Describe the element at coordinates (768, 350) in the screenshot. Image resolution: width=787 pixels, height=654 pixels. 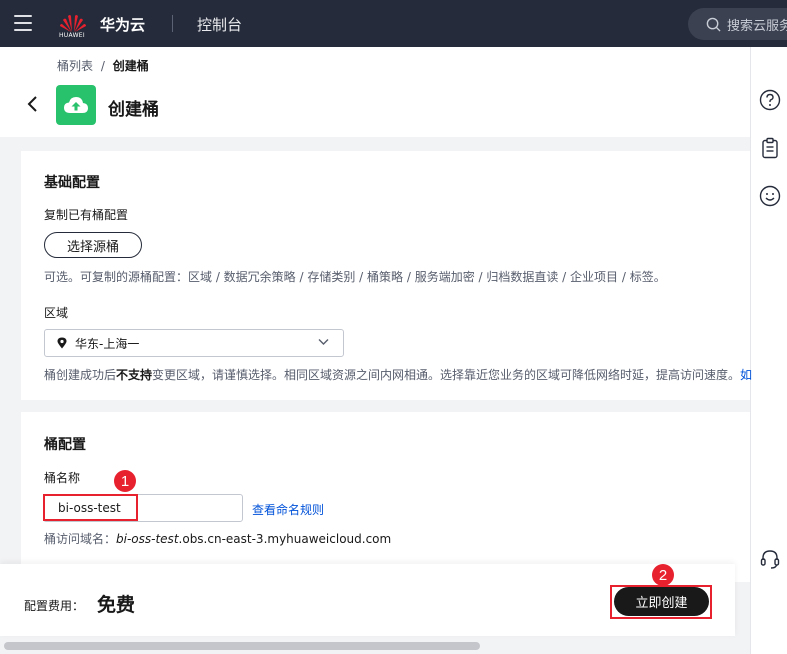
I see `right-tool-rail` at that location.